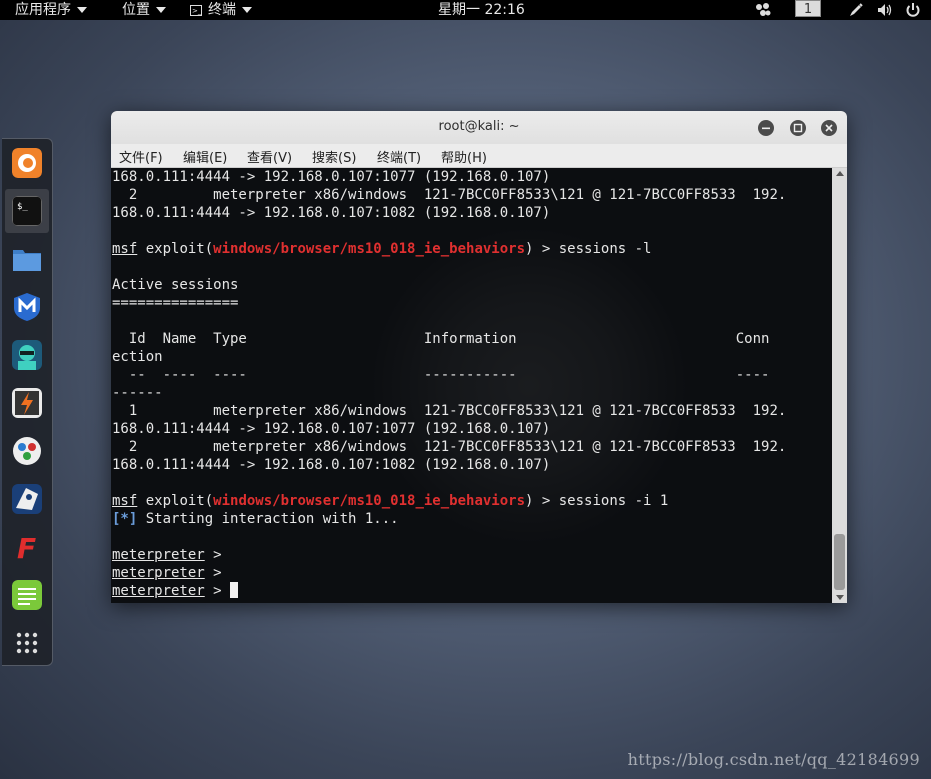 The height and width of the screenshot is (779, 931). I want to click on dock-terminal: $_, so click(27, 211).